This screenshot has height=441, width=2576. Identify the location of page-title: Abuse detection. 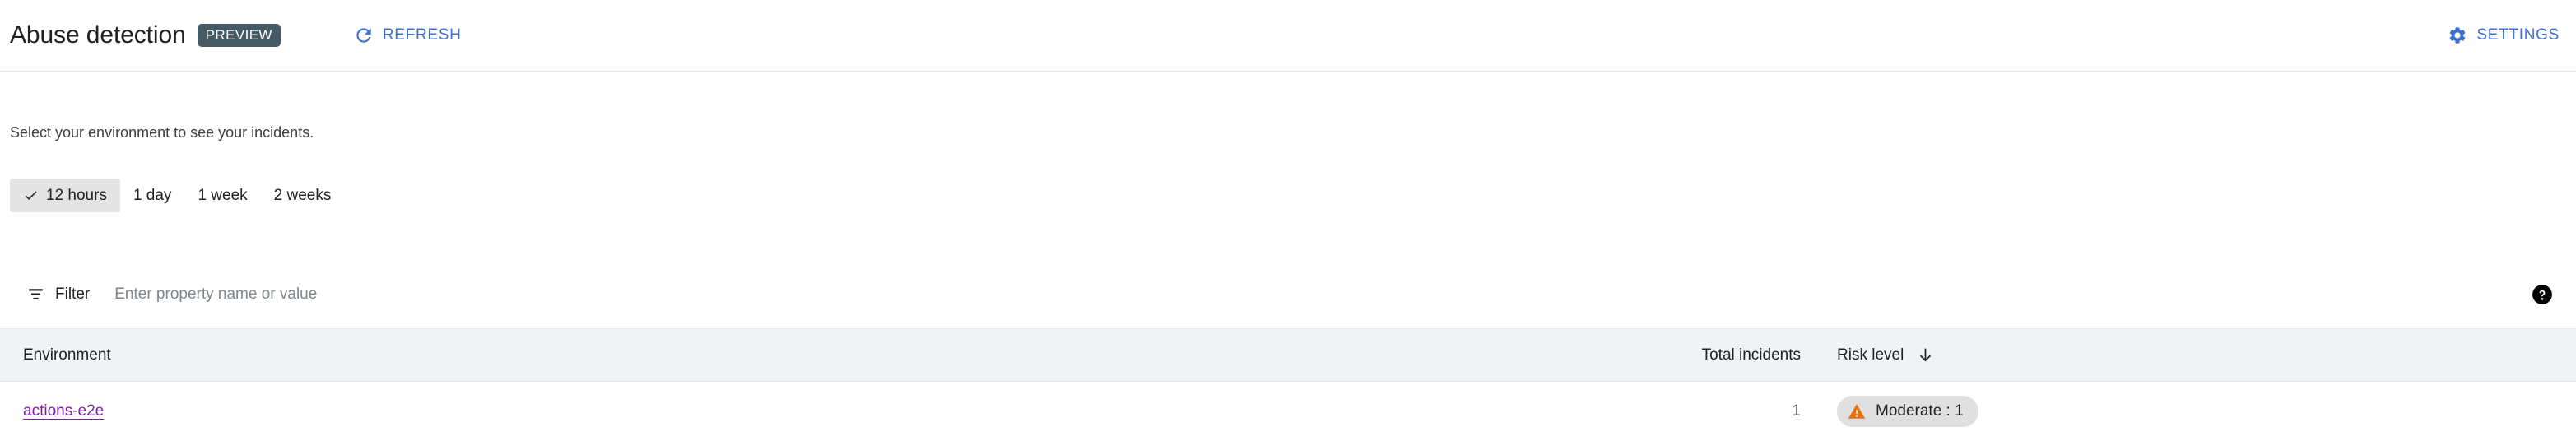
(98, 35).